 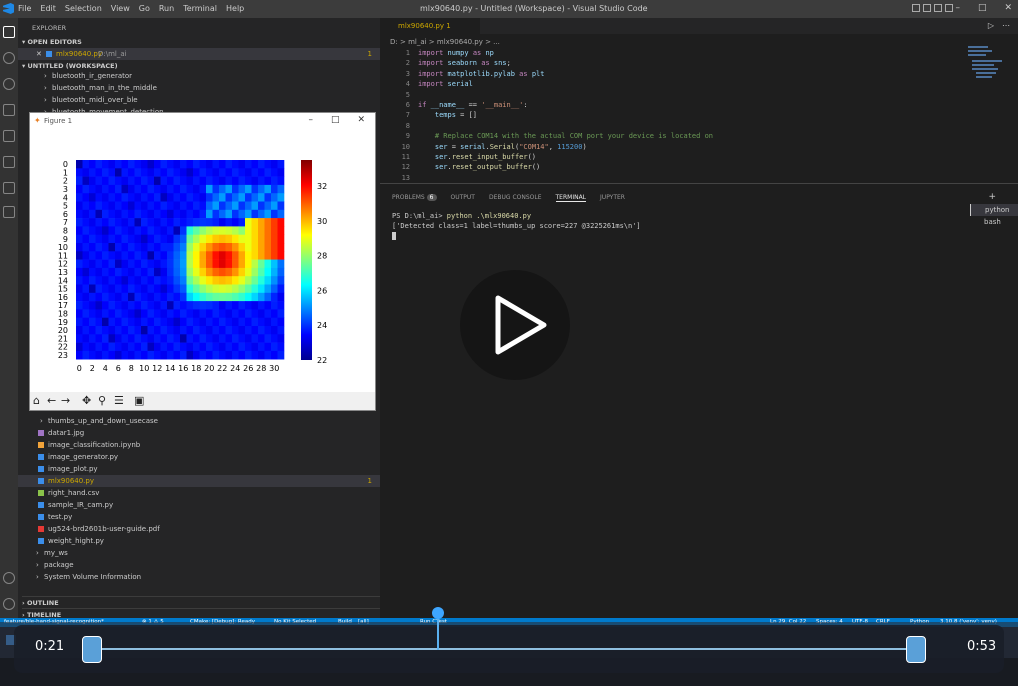 What do you see at coordinates (102, 400) in the screenshot?
I see `zoom-icon: ⚲` at bounding box center [102, 400].